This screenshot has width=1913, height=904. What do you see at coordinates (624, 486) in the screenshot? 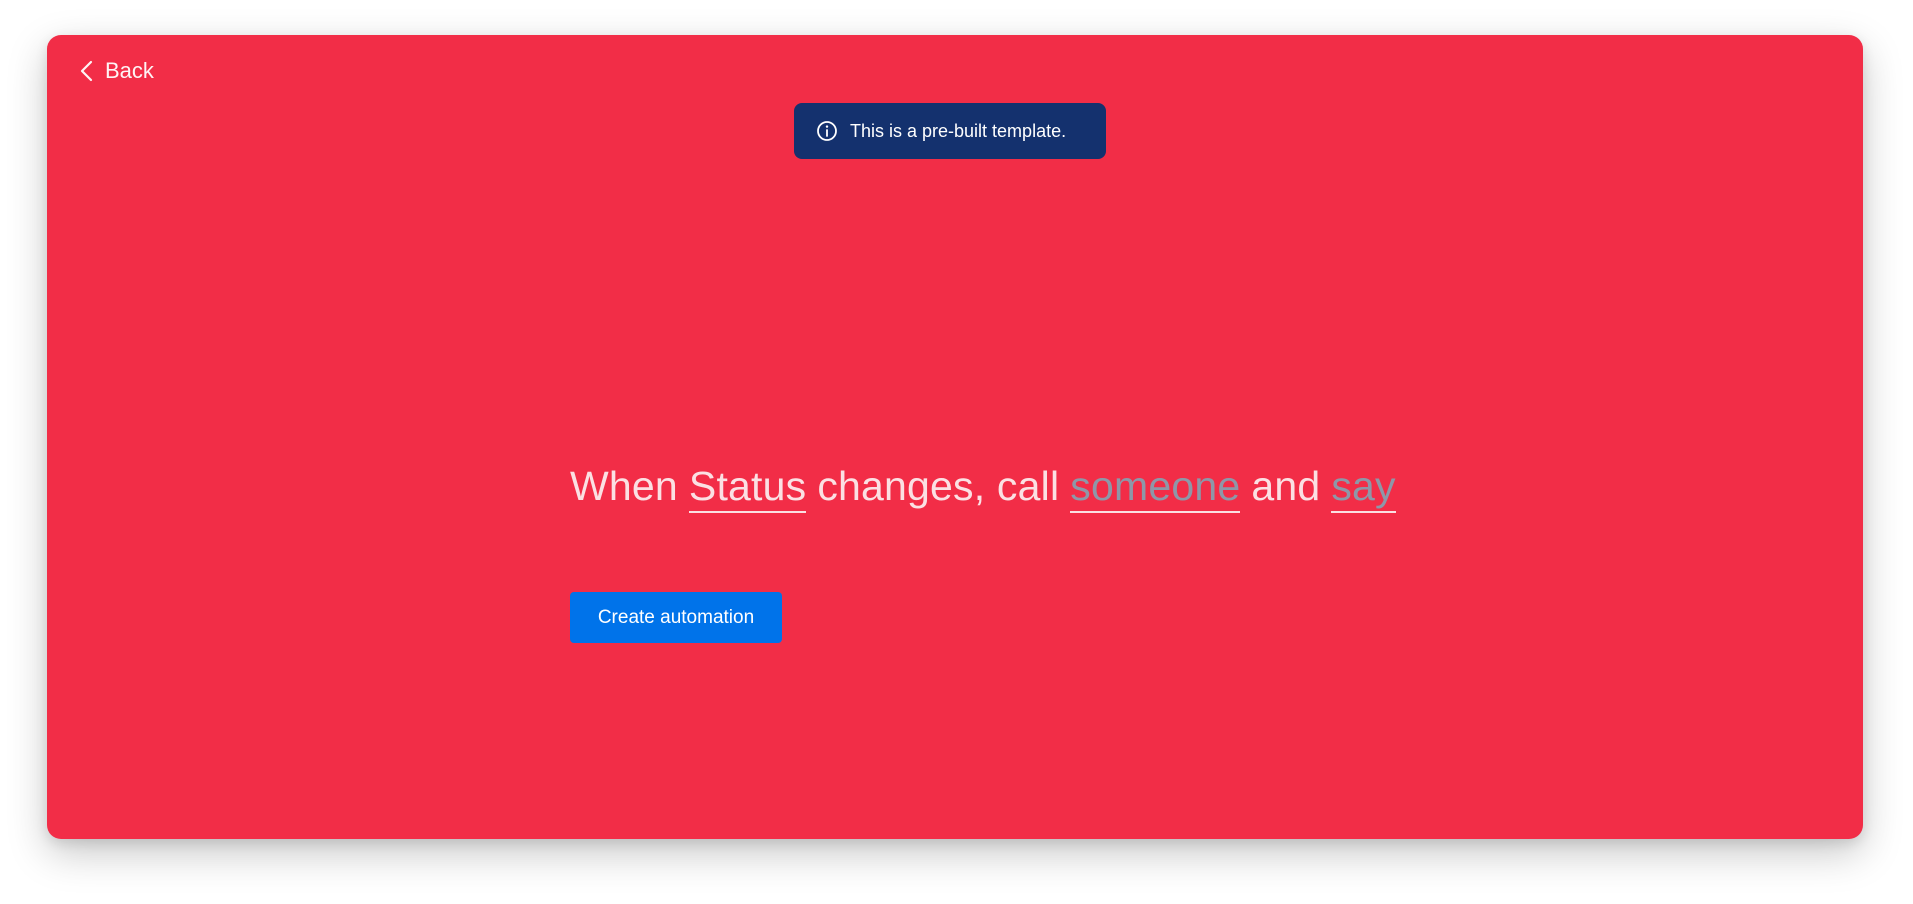
I see `sentence-when: When` at bounding box center [624, 486].